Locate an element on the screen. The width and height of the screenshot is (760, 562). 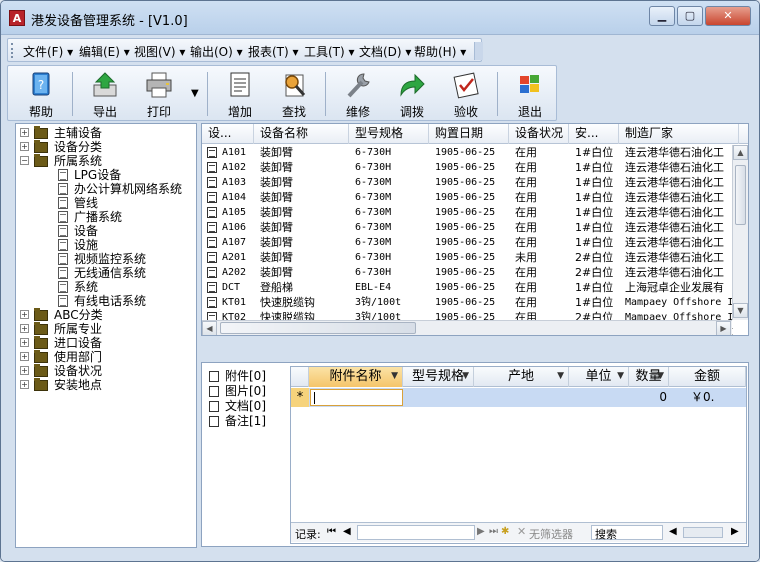
tree-node: 广播系统 is located at coordinates (106, 217).